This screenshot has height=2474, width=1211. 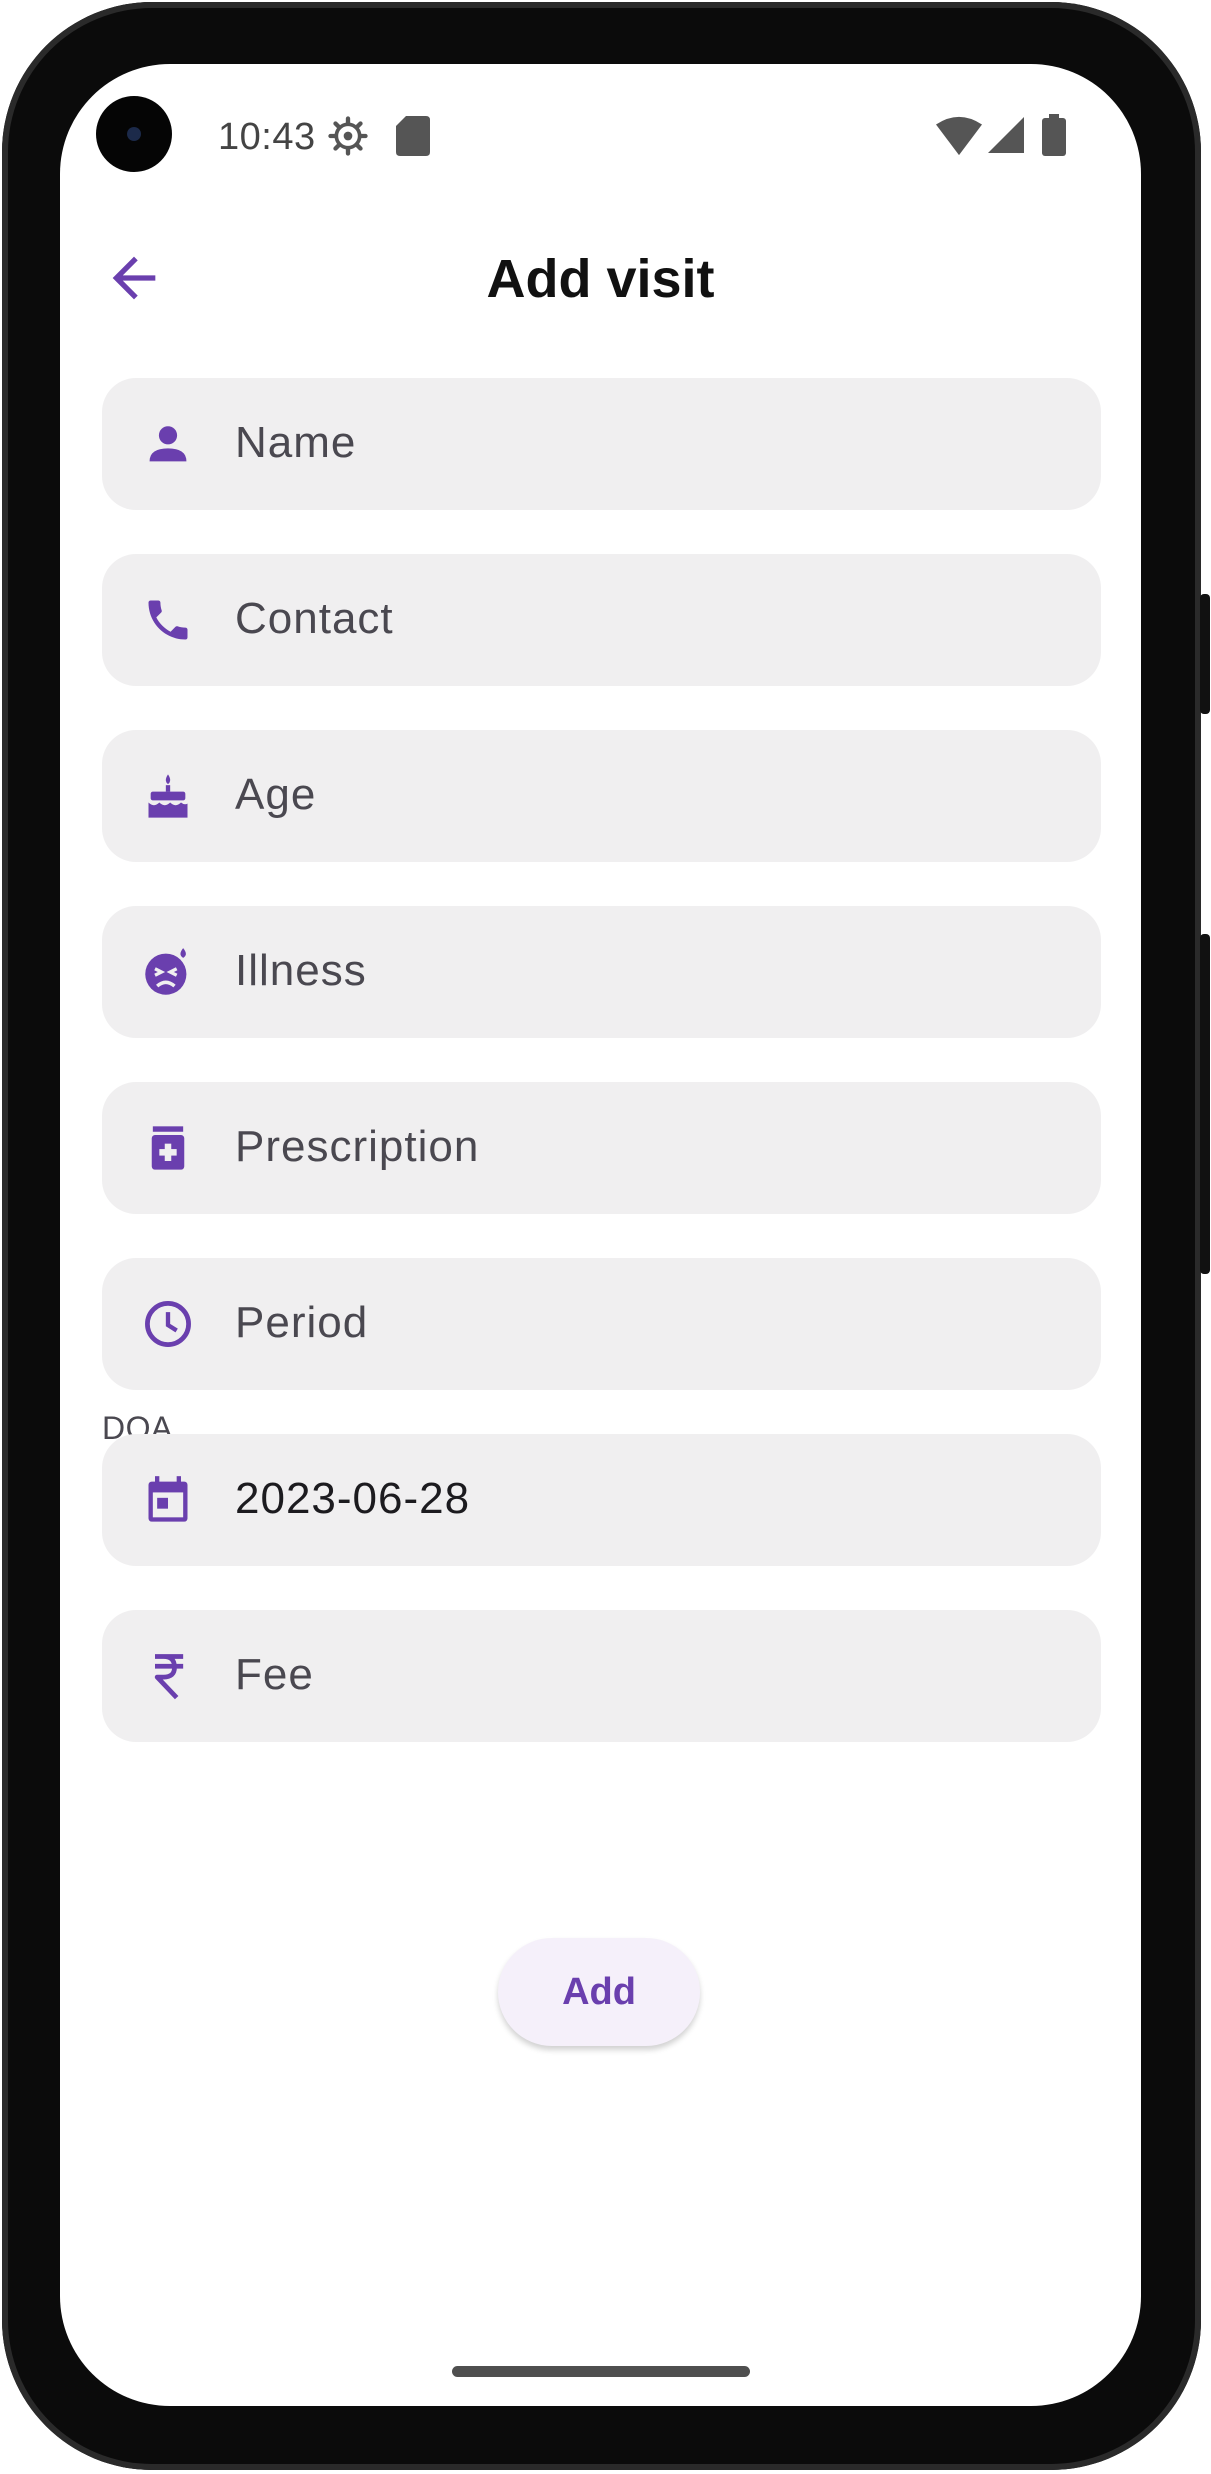 What do you see at coordinates (413, 136) in the screenshot?
I see `sd-card-icon` at bounding box center [413, 136].